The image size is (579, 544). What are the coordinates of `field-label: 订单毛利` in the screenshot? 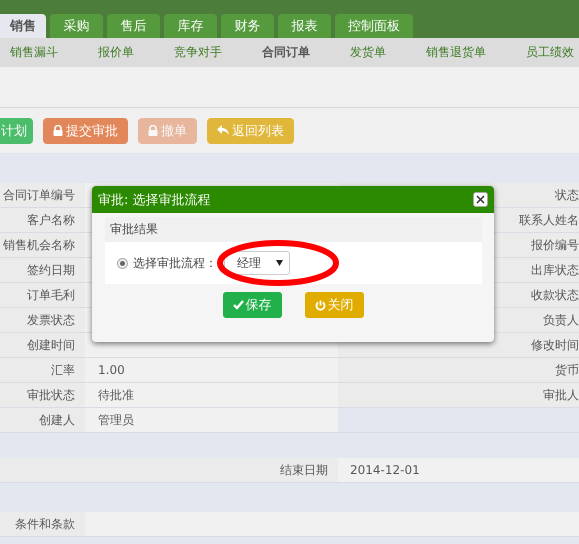 It's located at (42, 295).